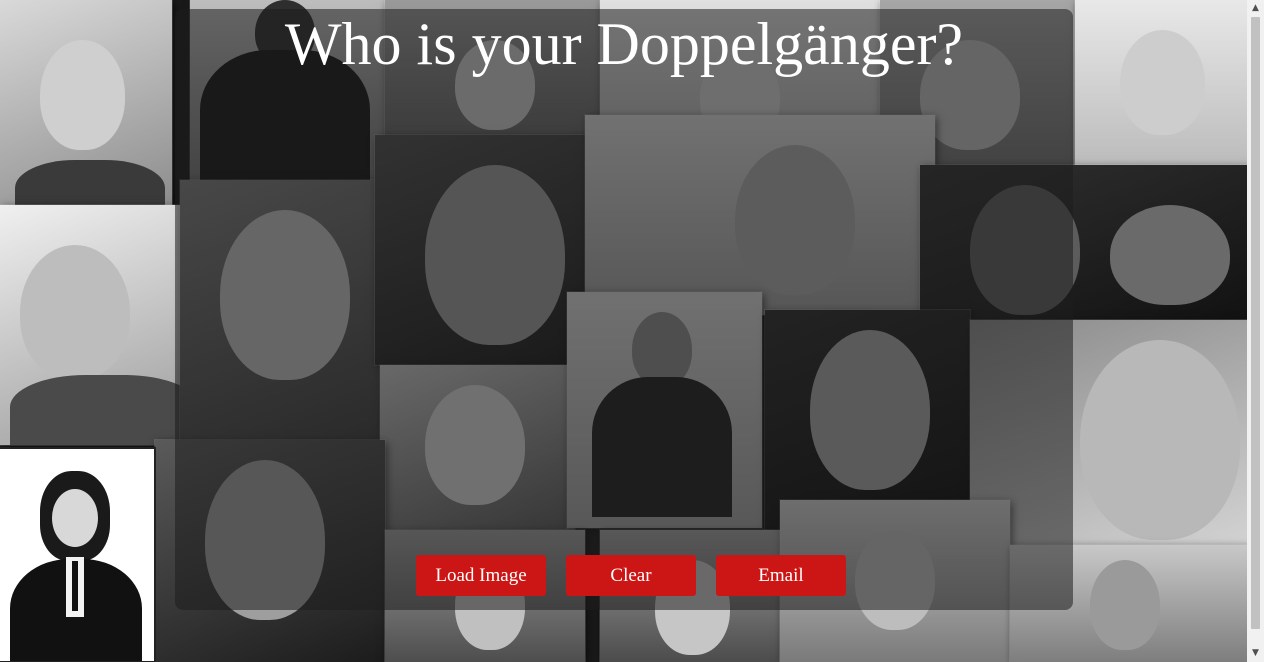 The image size is (1264, 662). What do you see at coordinates (1255, 323) in the screenshot?
I see `scrollbar-thumb` at bounding box center [1255, 323].